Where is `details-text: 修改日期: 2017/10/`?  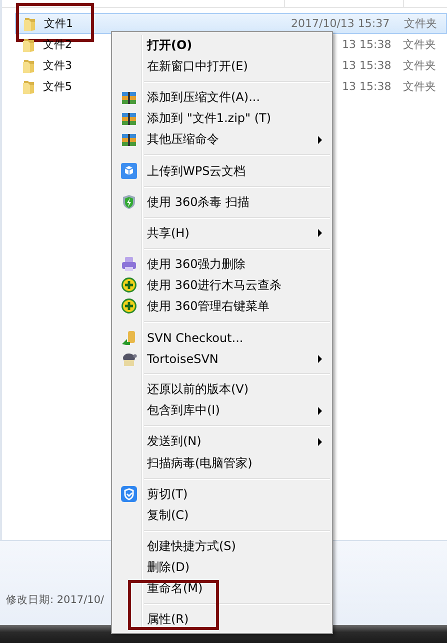
details-text: 修改日期: 2017/10/ is located at coordinates (55, 600).